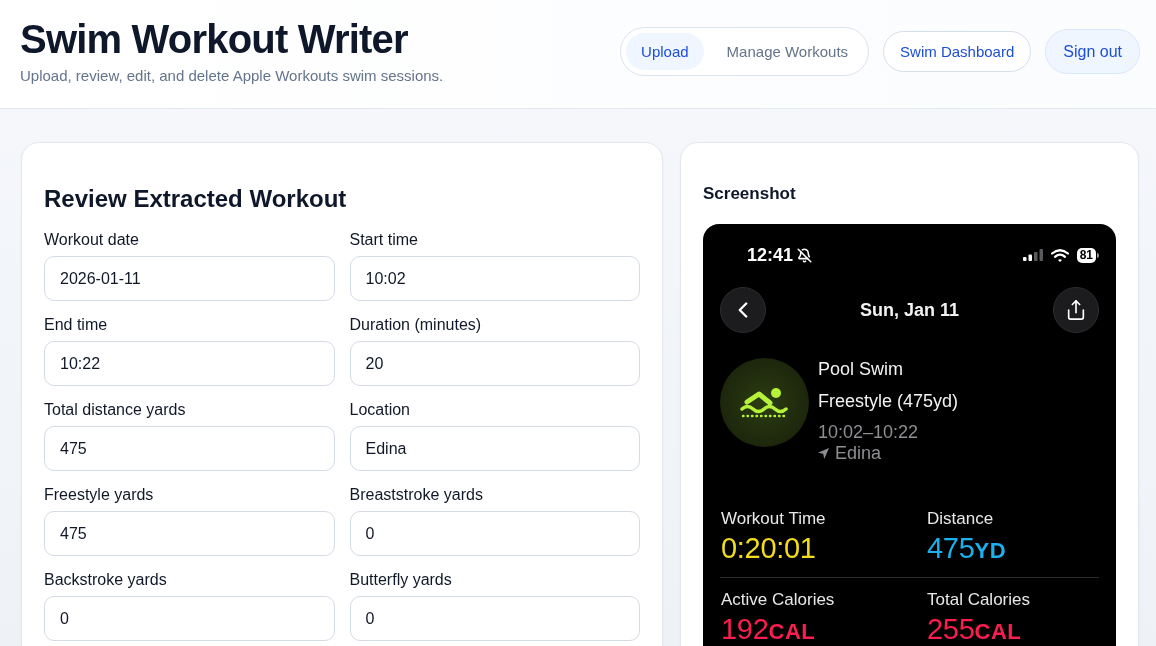  What do you see at coordinates (967, 549) in the screenshot?
I see `metric-value: 475YD` at bounding box center [967, 549].